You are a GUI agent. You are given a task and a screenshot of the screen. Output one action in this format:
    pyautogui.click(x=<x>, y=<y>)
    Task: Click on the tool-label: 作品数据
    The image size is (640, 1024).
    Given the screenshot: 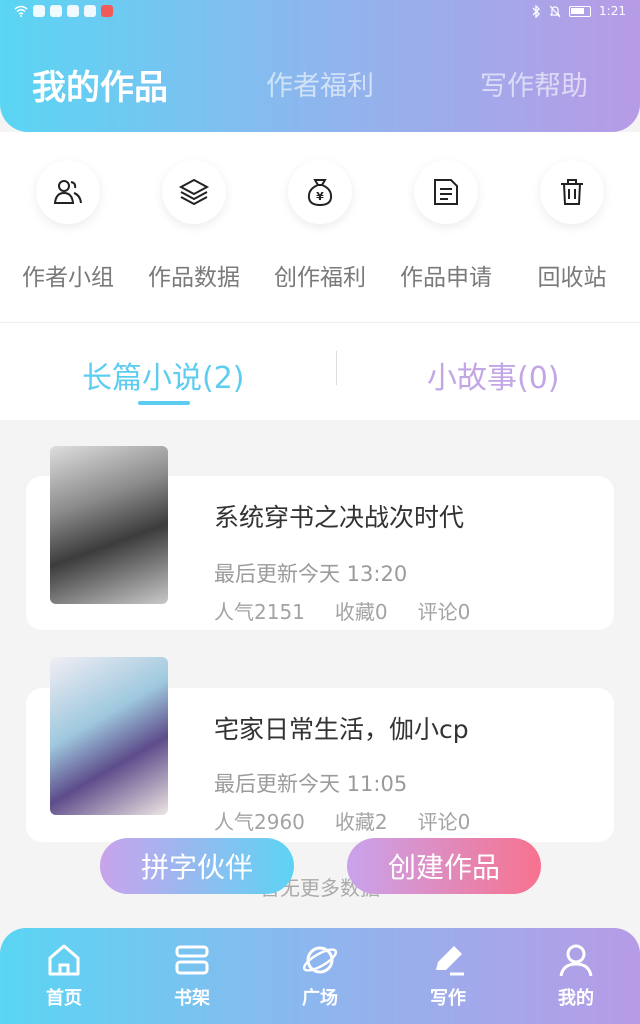 What is the action you would take?
    pyautogui.click(x=194, y=278)
    